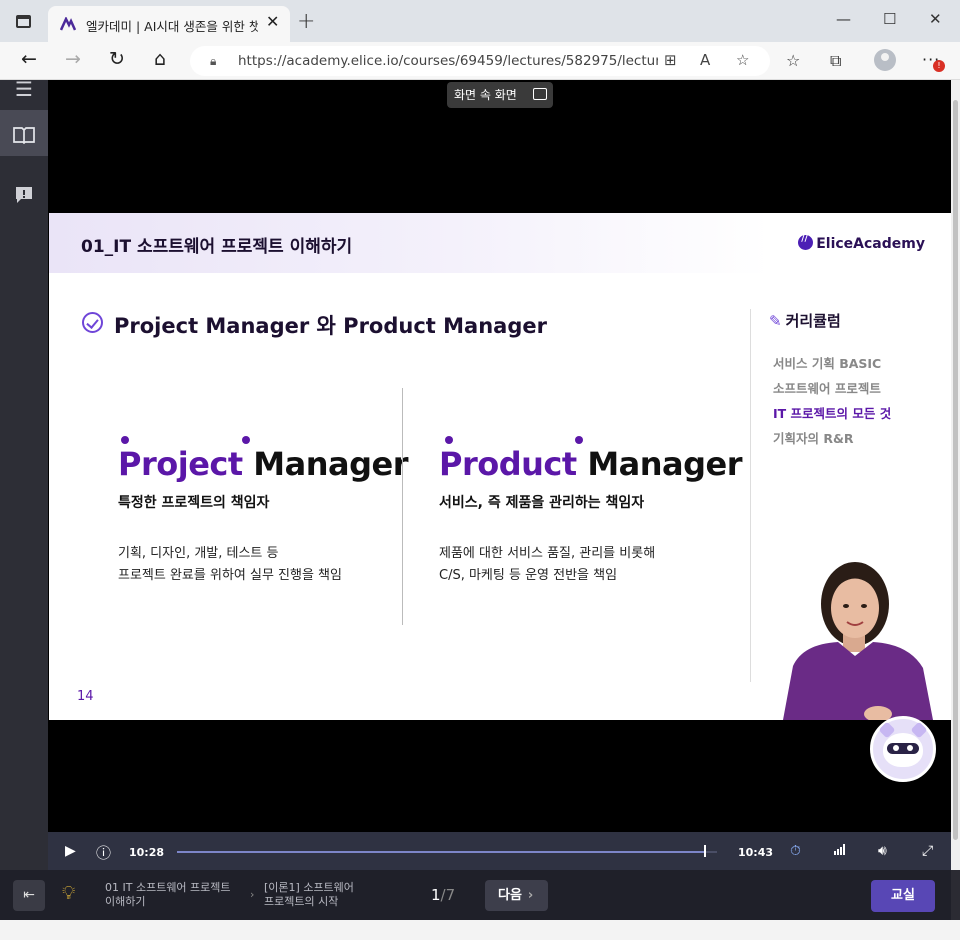  What do you see at coordinates (24, 473) in the screenshot?
I see `course-sidebar: ☰` at bounding box center [24, 473].